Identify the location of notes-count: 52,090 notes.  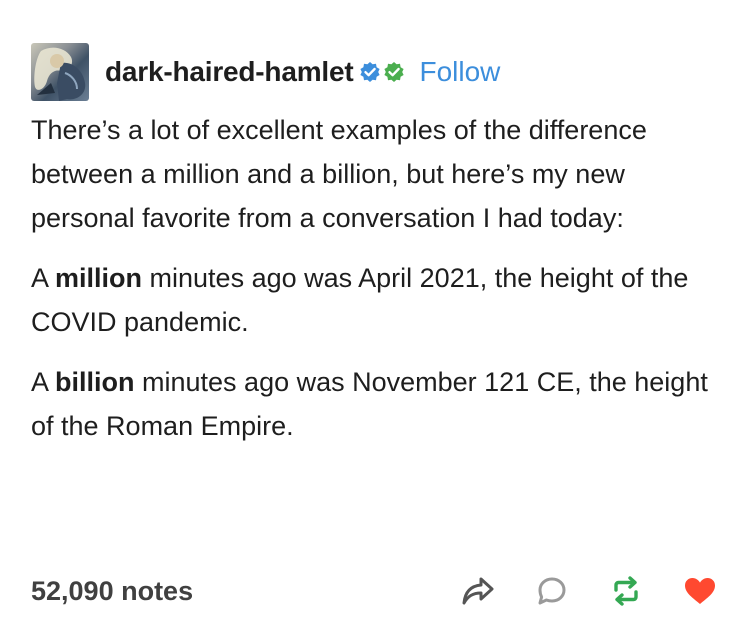
(112, 591).